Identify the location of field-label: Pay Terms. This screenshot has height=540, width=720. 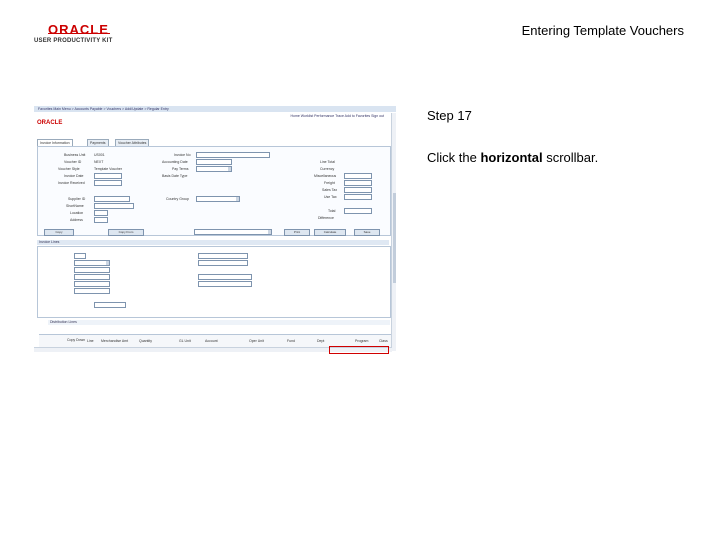
(180, 169).